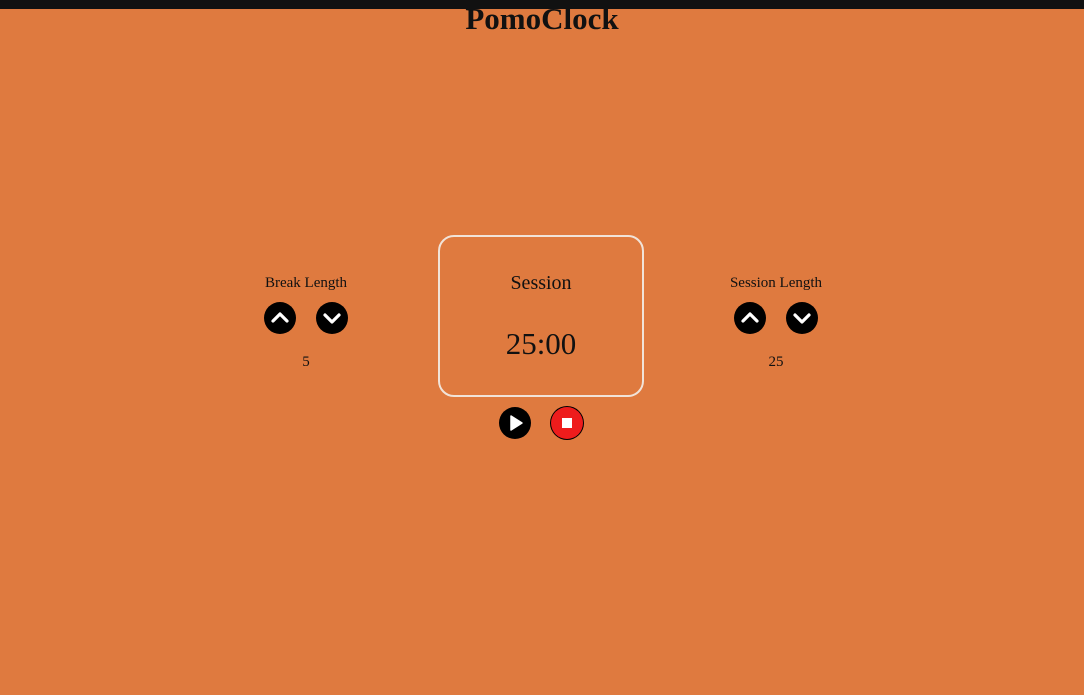  Describe the element at coordinates (306, 362) in the screenshot. I see `break-length-value: 5` at that location.